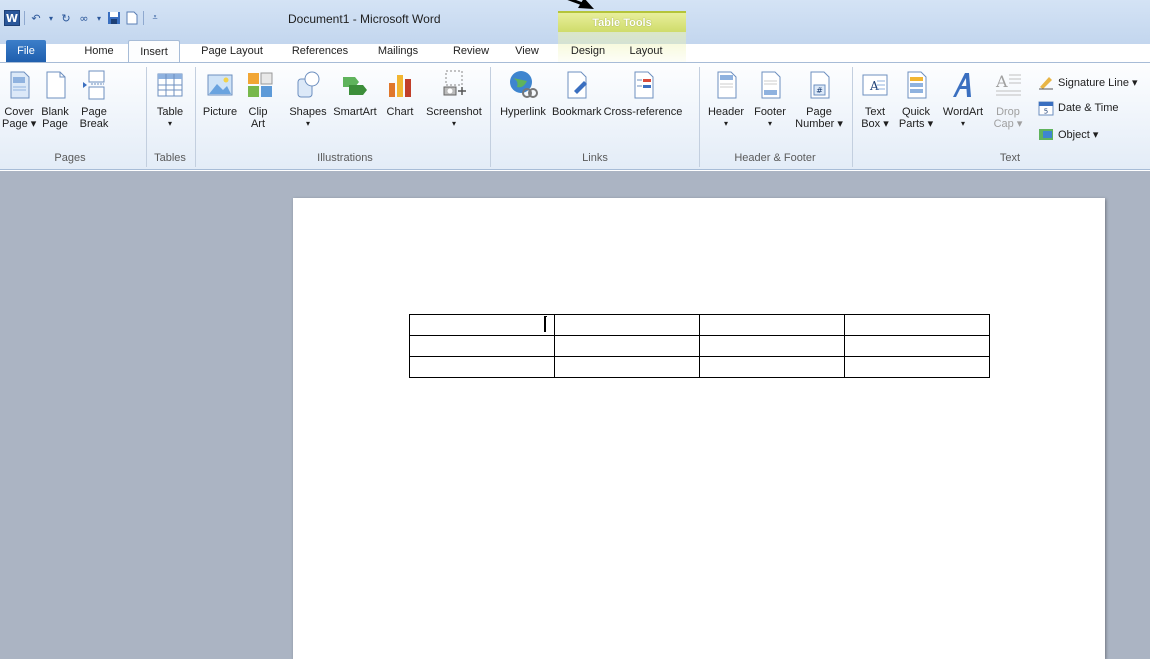 Image resolution: width=1150 pixels, height=659 pixels. I want to click on tab-file: File, so click(26, 51).